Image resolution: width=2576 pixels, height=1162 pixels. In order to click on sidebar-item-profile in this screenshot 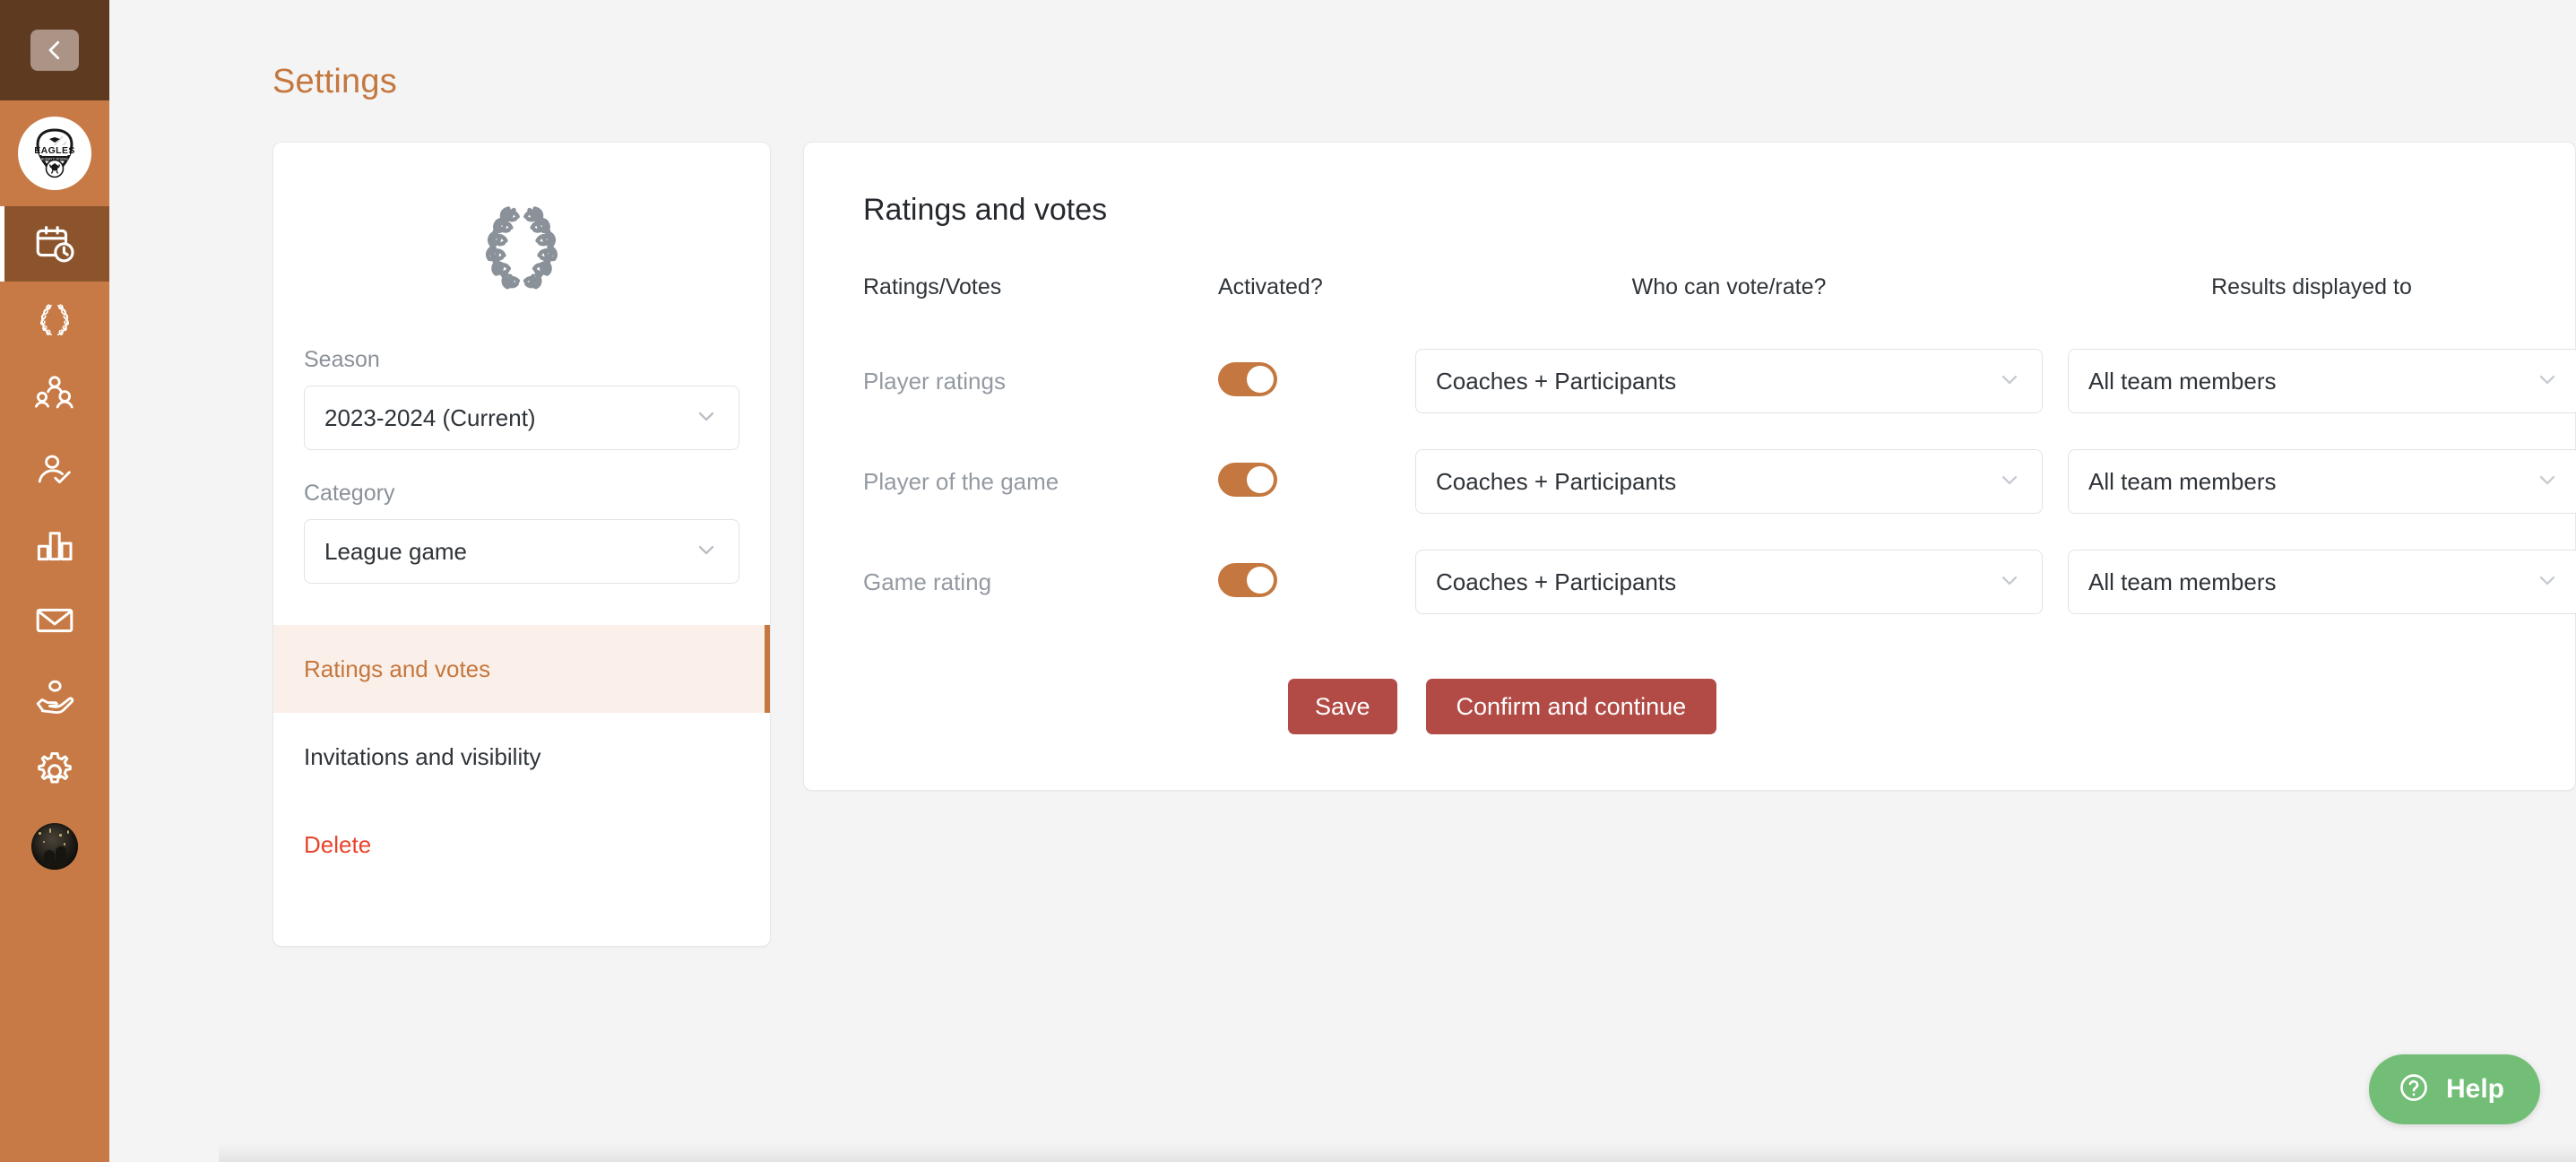, I will do `click(54, 846)`.